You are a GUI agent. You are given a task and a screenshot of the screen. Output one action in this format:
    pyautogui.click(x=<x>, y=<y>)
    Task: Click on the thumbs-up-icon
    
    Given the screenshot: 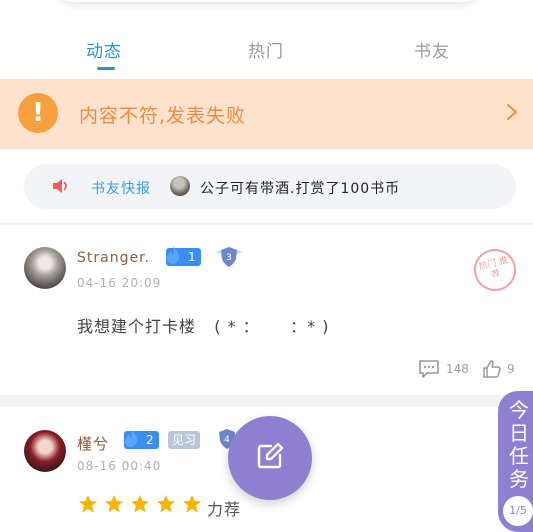 What is the action you would take?
    pyautogui.click(x=492, y=369)
    